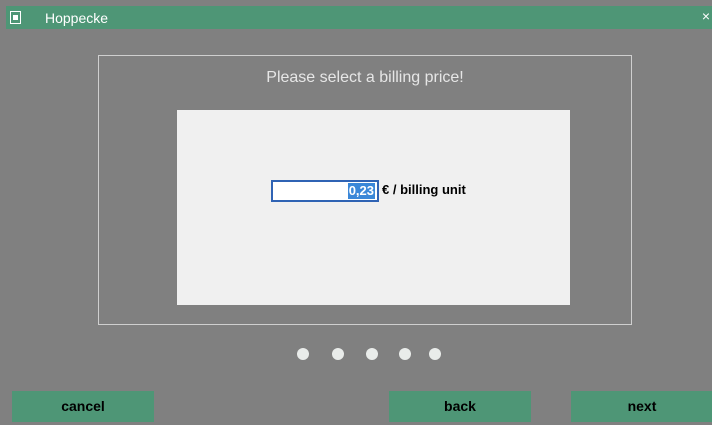 This screenshot has height=425, width=712. I want to click on close-icon: ×, so click(706, 16).